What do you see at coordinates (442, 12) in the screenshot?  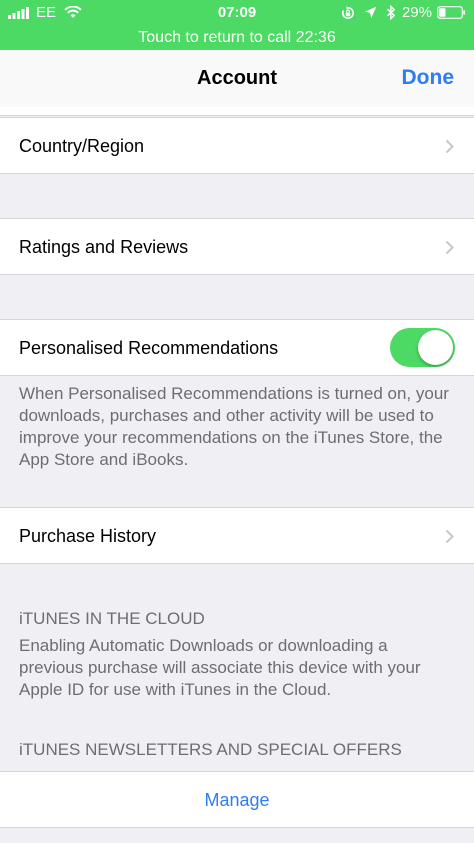 I see `battery-fill` at bounding box center [442, 12].